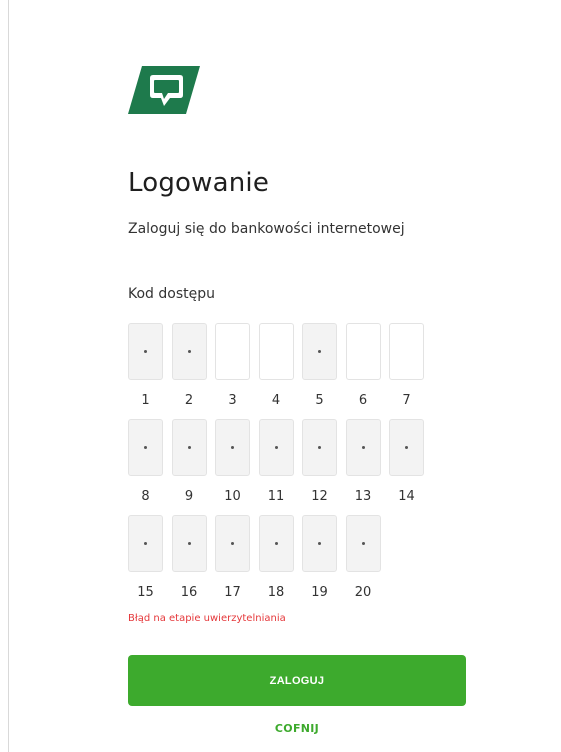 This screenshot has width=561, height=752. What do you see at coordinates (319, 400) in the screenshot?
I see `pin-position-number: 5` at bounding box center [319, 400].